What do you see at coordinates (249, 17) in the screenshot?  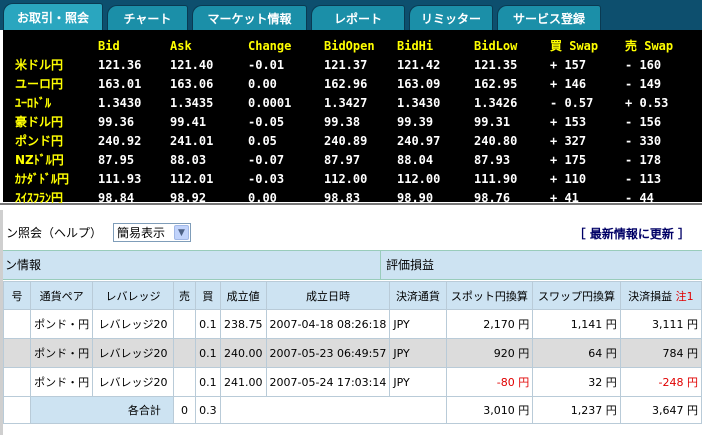 I see `tab-market-info: マーケット情報` at bounding box center [249, 17].